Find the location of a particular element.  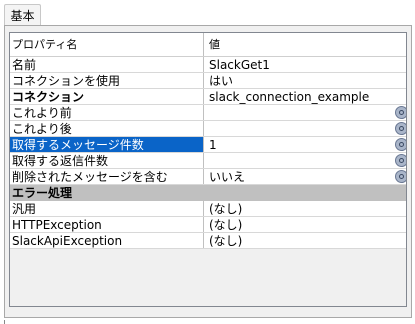

property-row-connection: コネクション slack_connection_example is located at coordinates (208, 97).